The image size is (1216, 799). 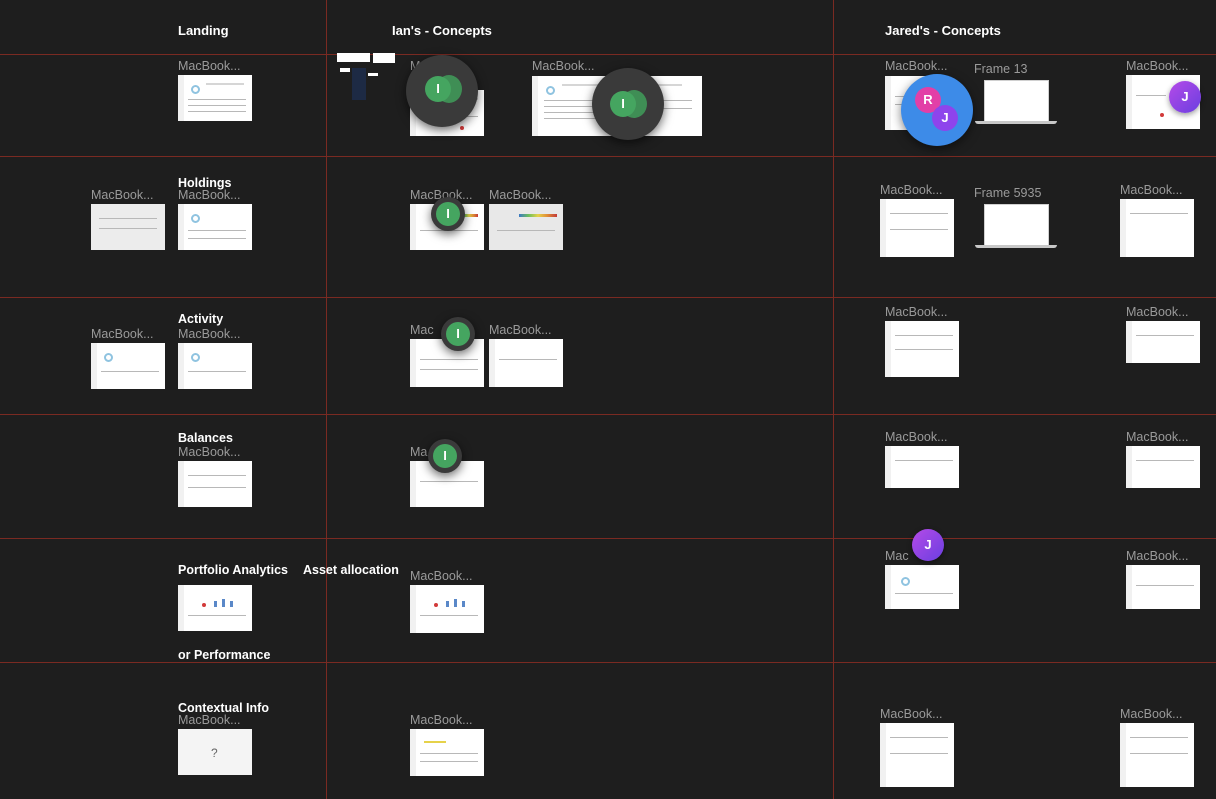 I want to click on column-heading-jareds-concepts: Jared's - Concepts, so click(x=943, y=30).